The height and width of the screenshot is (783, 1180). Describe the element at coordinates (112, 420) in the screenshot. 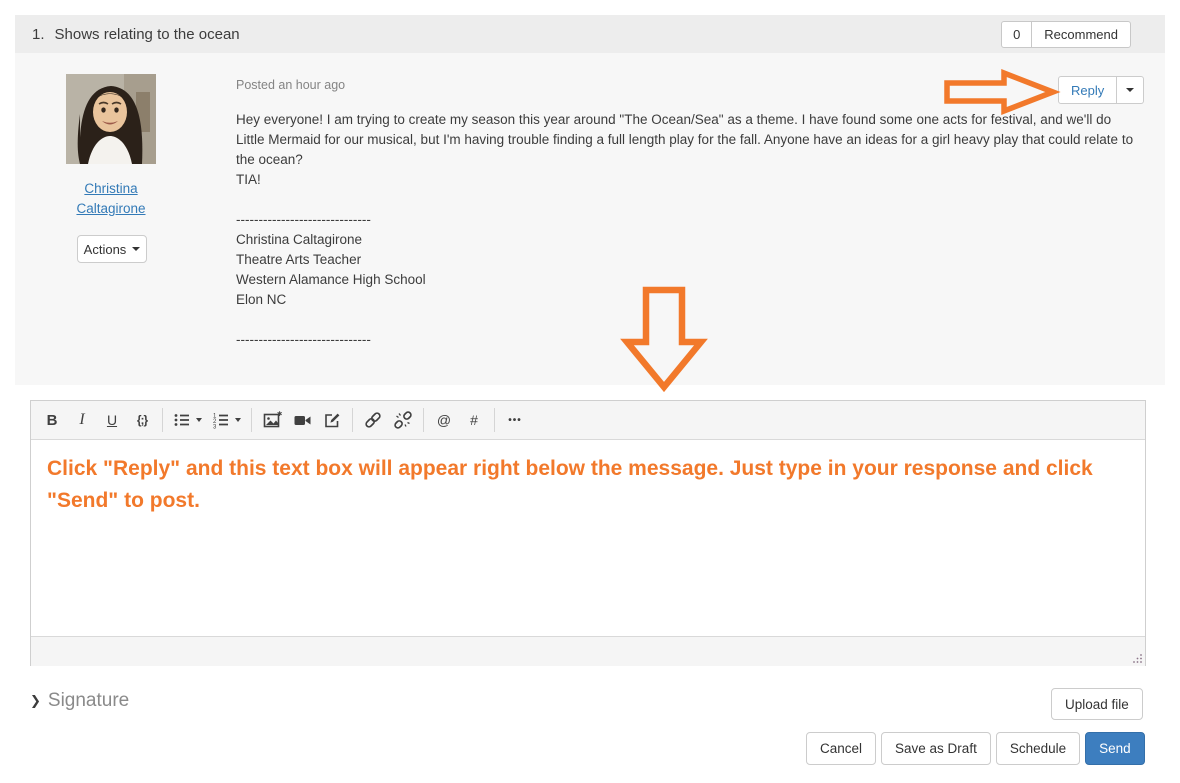

I see `underline-icon: U` at that location.